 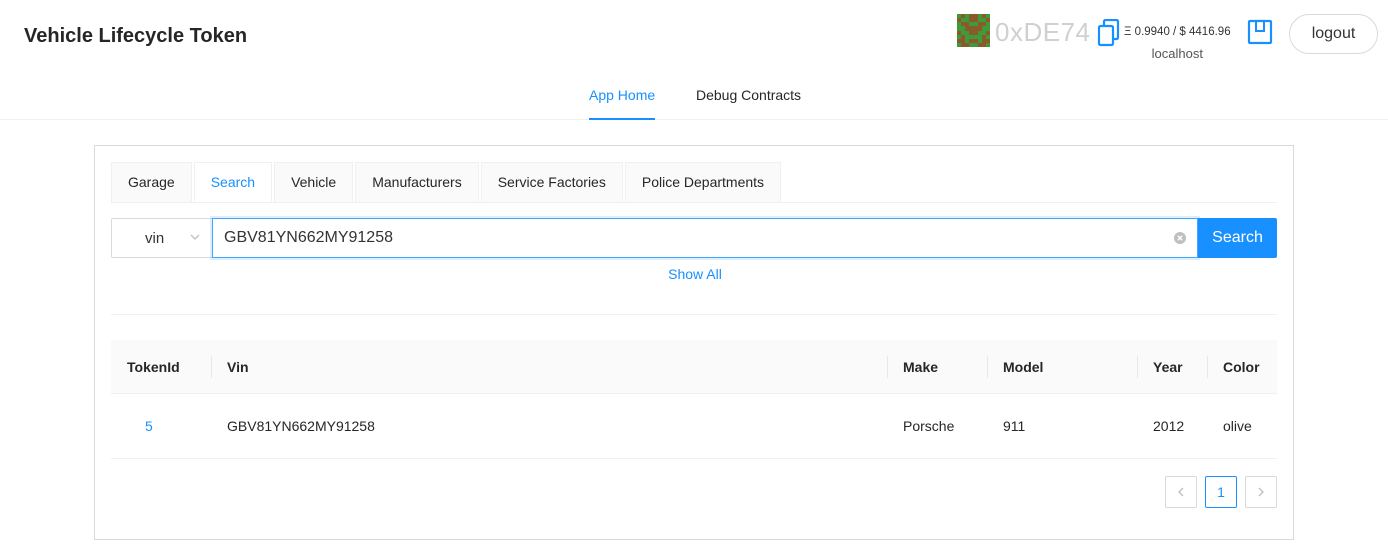 What do you see at coordinates (549, 366) in the screenshot?
I see `column-header-vin: Vin` at bounding box center [549, 366].